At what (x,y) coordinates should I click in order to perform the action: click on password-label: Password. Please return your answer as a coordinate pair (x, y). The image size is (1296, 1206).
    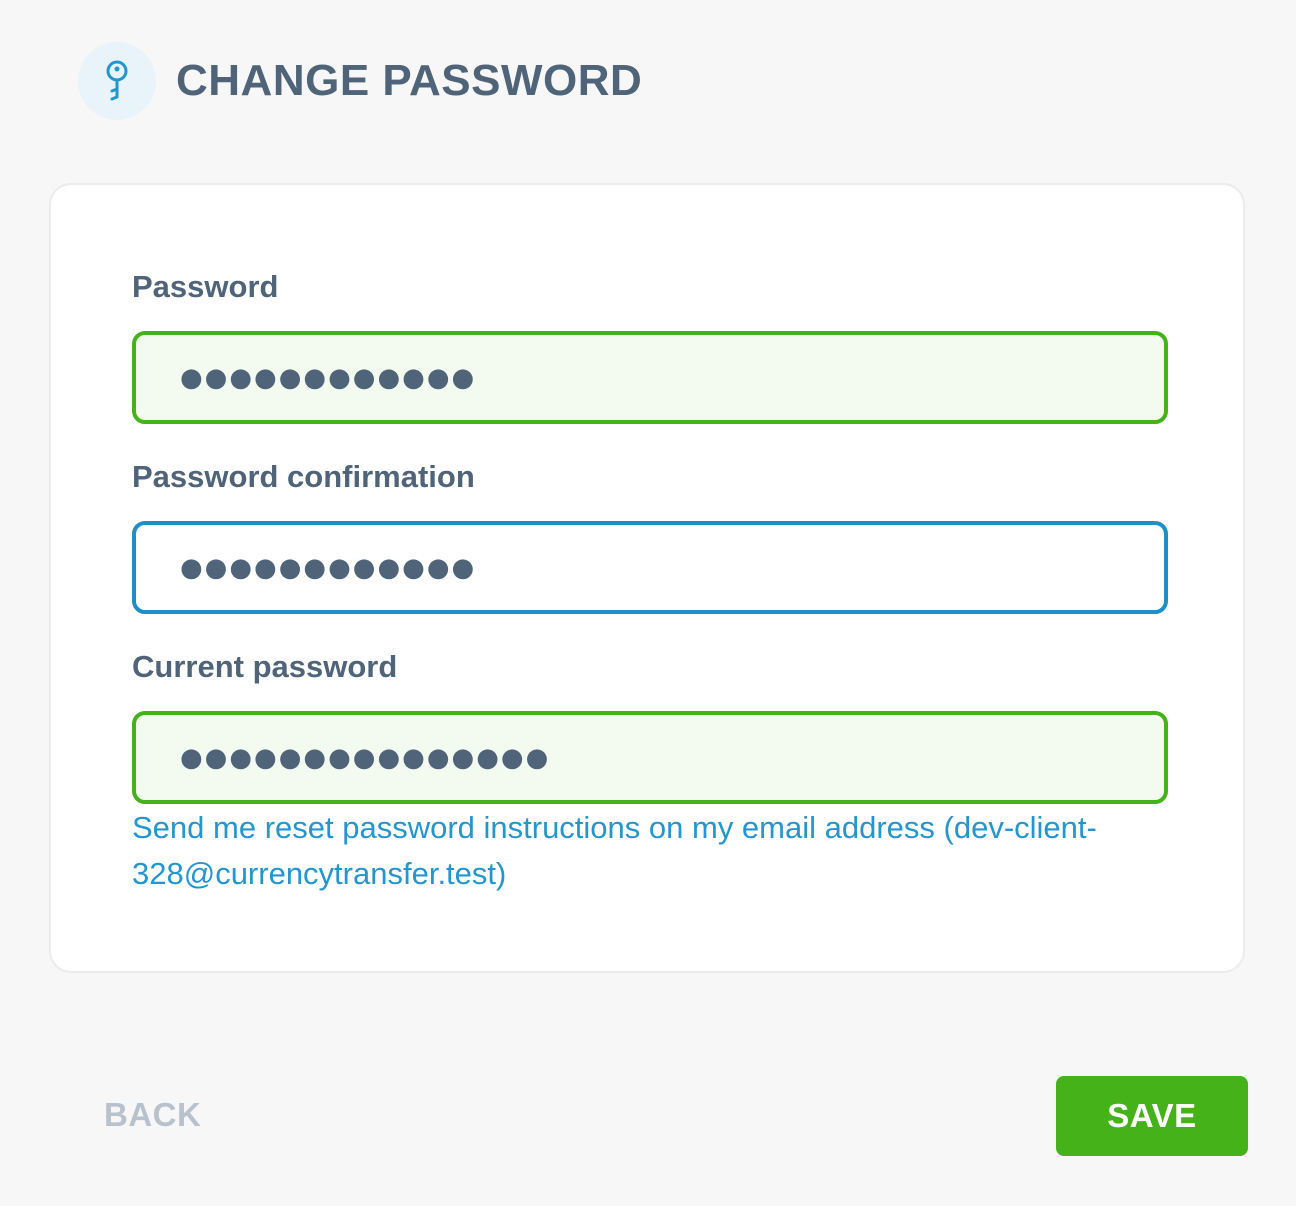
    Looking at the image, I should click on (205, 286).